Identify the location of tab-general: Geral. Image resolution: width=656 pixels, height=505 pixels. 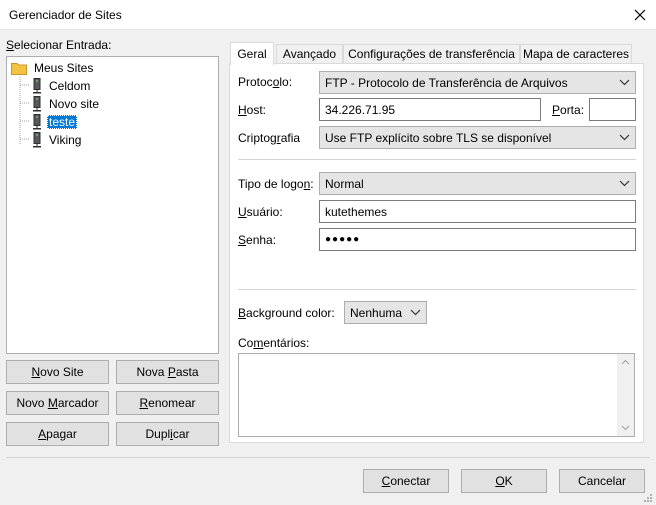
(252, 53).